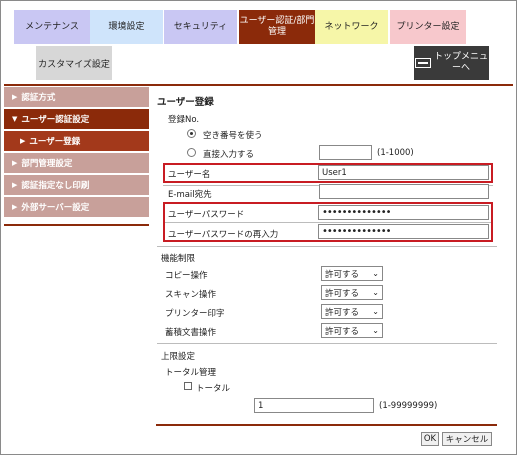 Image resolution: width=517 pixels, height=455 pixels. I want to click on sidebar-item-user-auth-settings: ▼ ユーザー認証設定, so click(76, 119).